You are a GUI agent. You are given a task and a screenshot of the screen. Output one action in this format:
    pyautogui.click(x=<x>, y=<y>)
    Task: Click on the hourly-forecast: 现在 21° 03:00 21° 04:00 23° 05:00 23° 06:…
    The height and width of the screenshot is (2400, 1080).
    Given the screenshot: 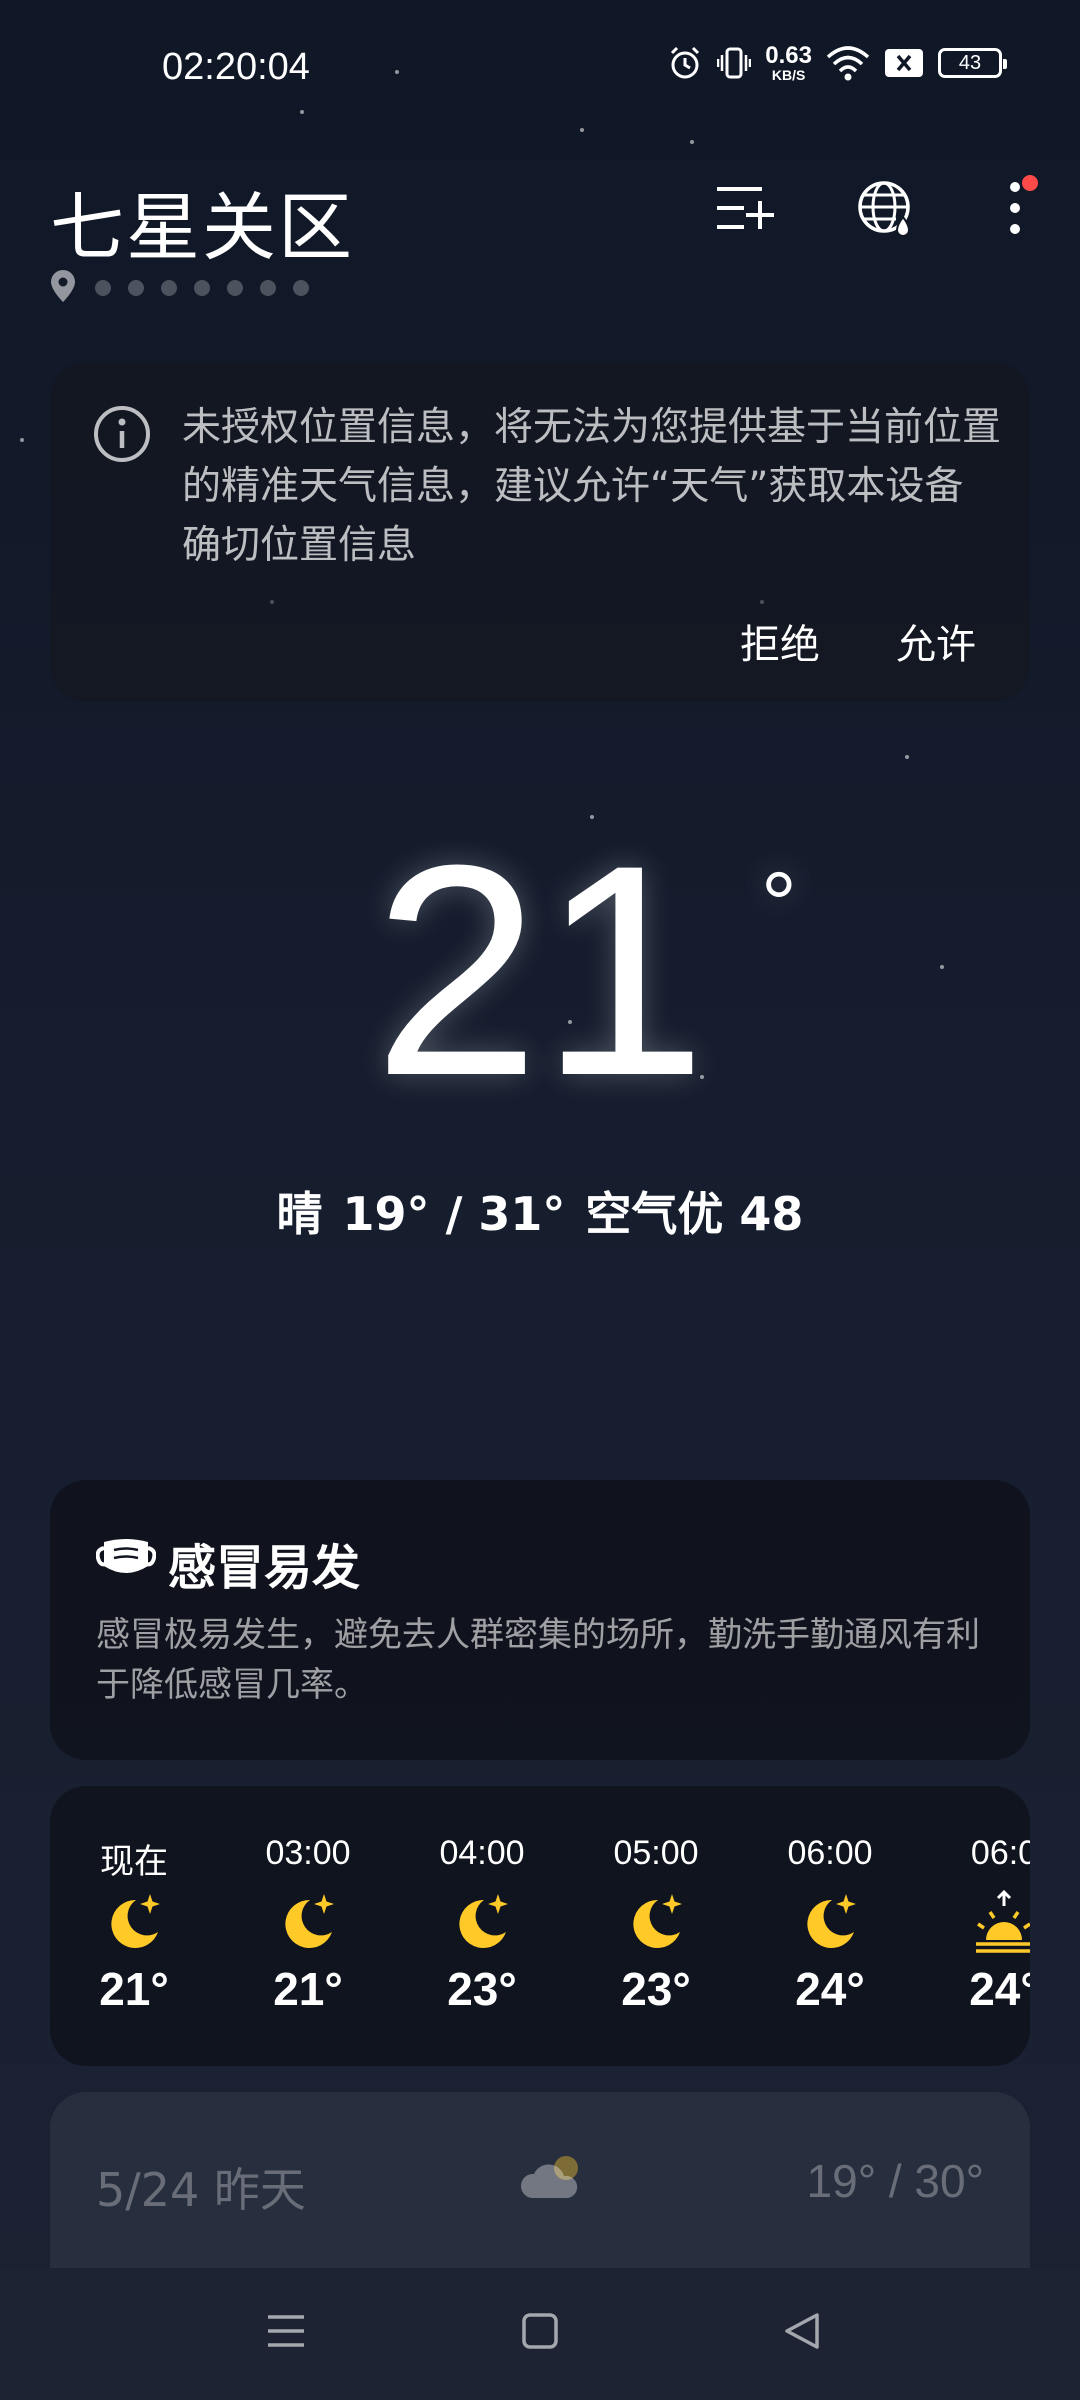 What is the action you would take?
    pyautogui.click(x=540, y=1926)
    